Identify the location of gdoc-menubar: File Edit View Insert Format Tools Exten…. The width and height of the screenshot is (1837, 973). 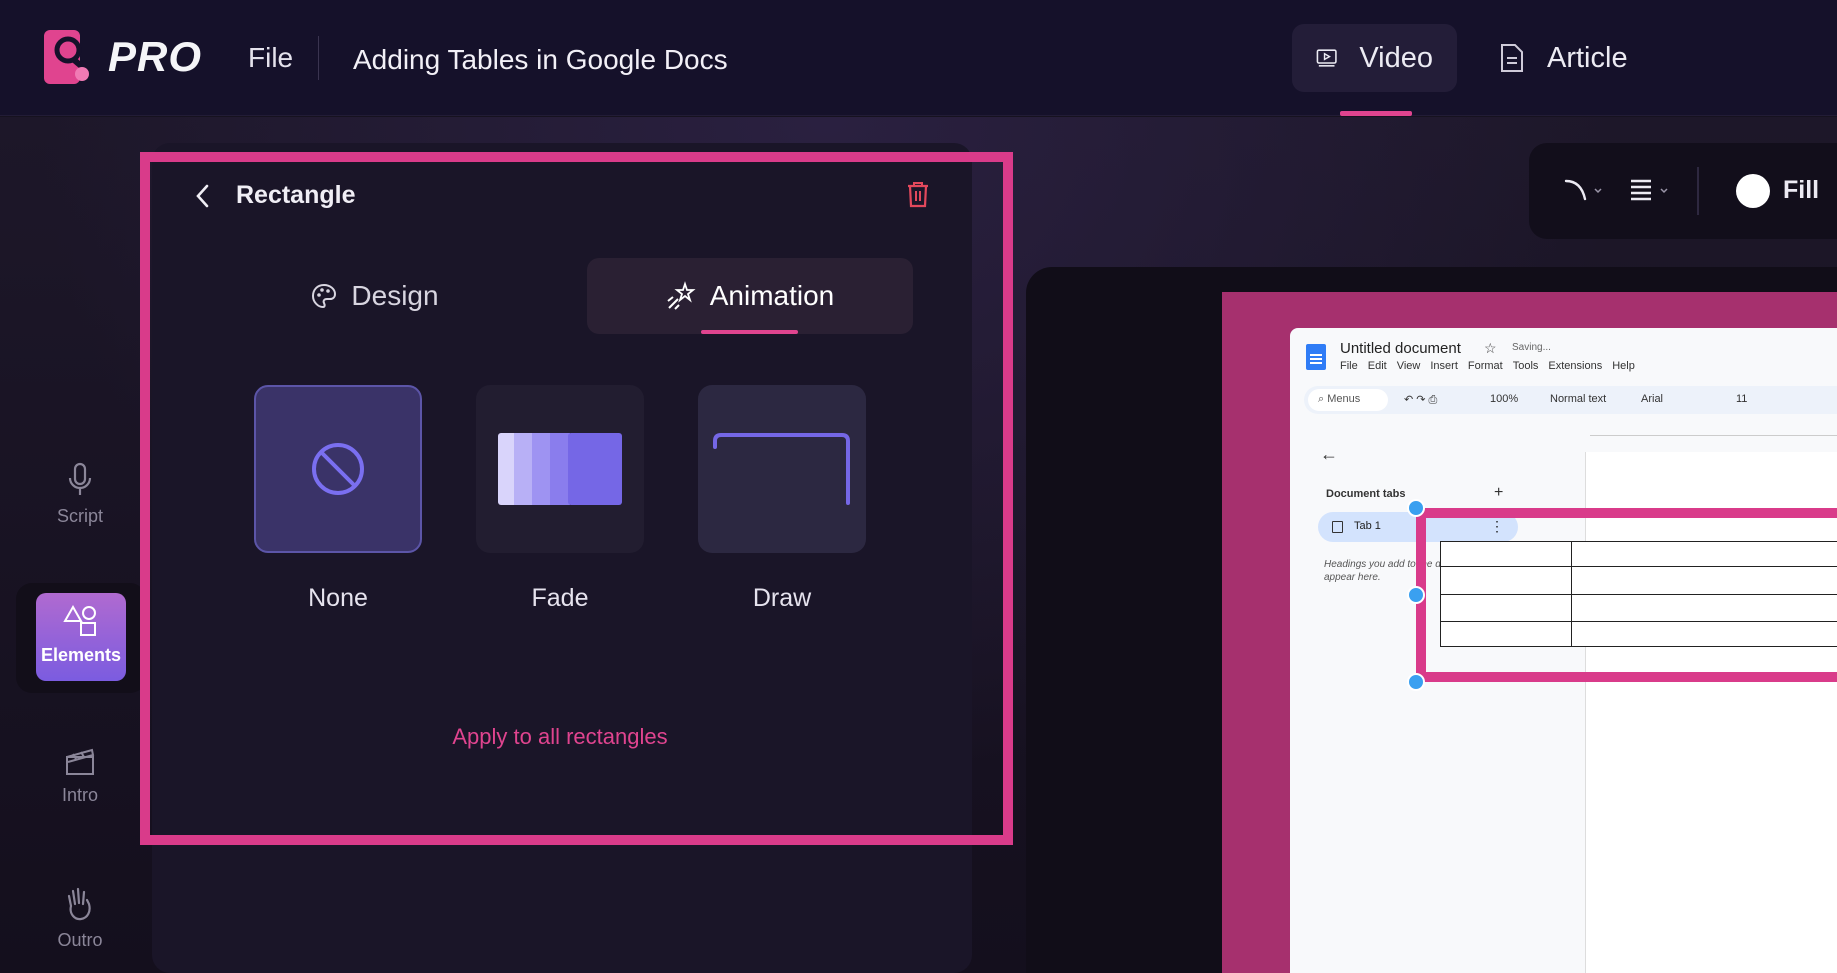
(1492, 366).